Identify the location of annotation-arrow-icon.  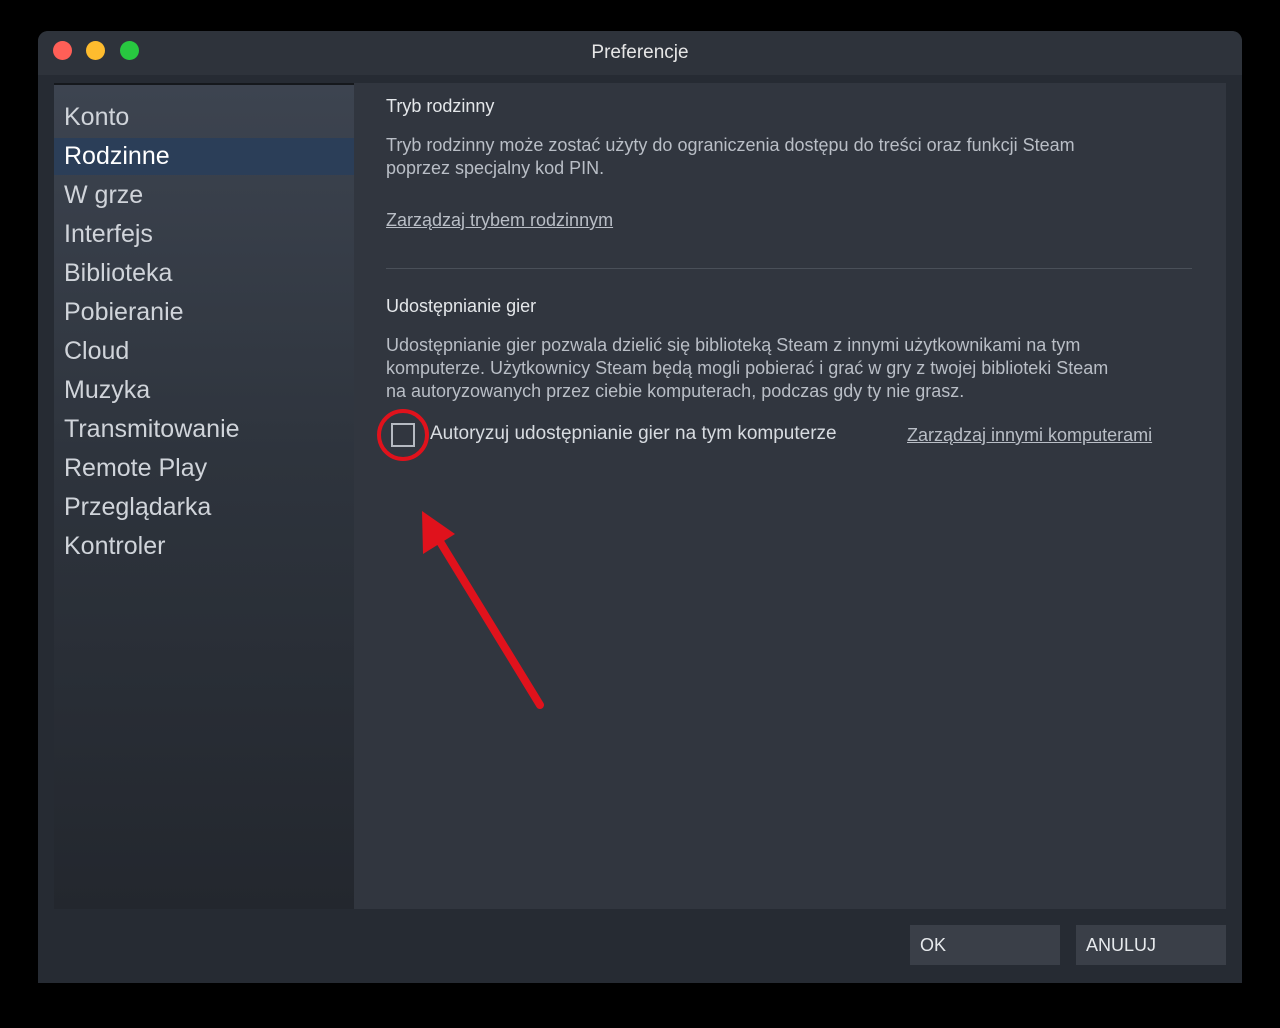
(483, 610).